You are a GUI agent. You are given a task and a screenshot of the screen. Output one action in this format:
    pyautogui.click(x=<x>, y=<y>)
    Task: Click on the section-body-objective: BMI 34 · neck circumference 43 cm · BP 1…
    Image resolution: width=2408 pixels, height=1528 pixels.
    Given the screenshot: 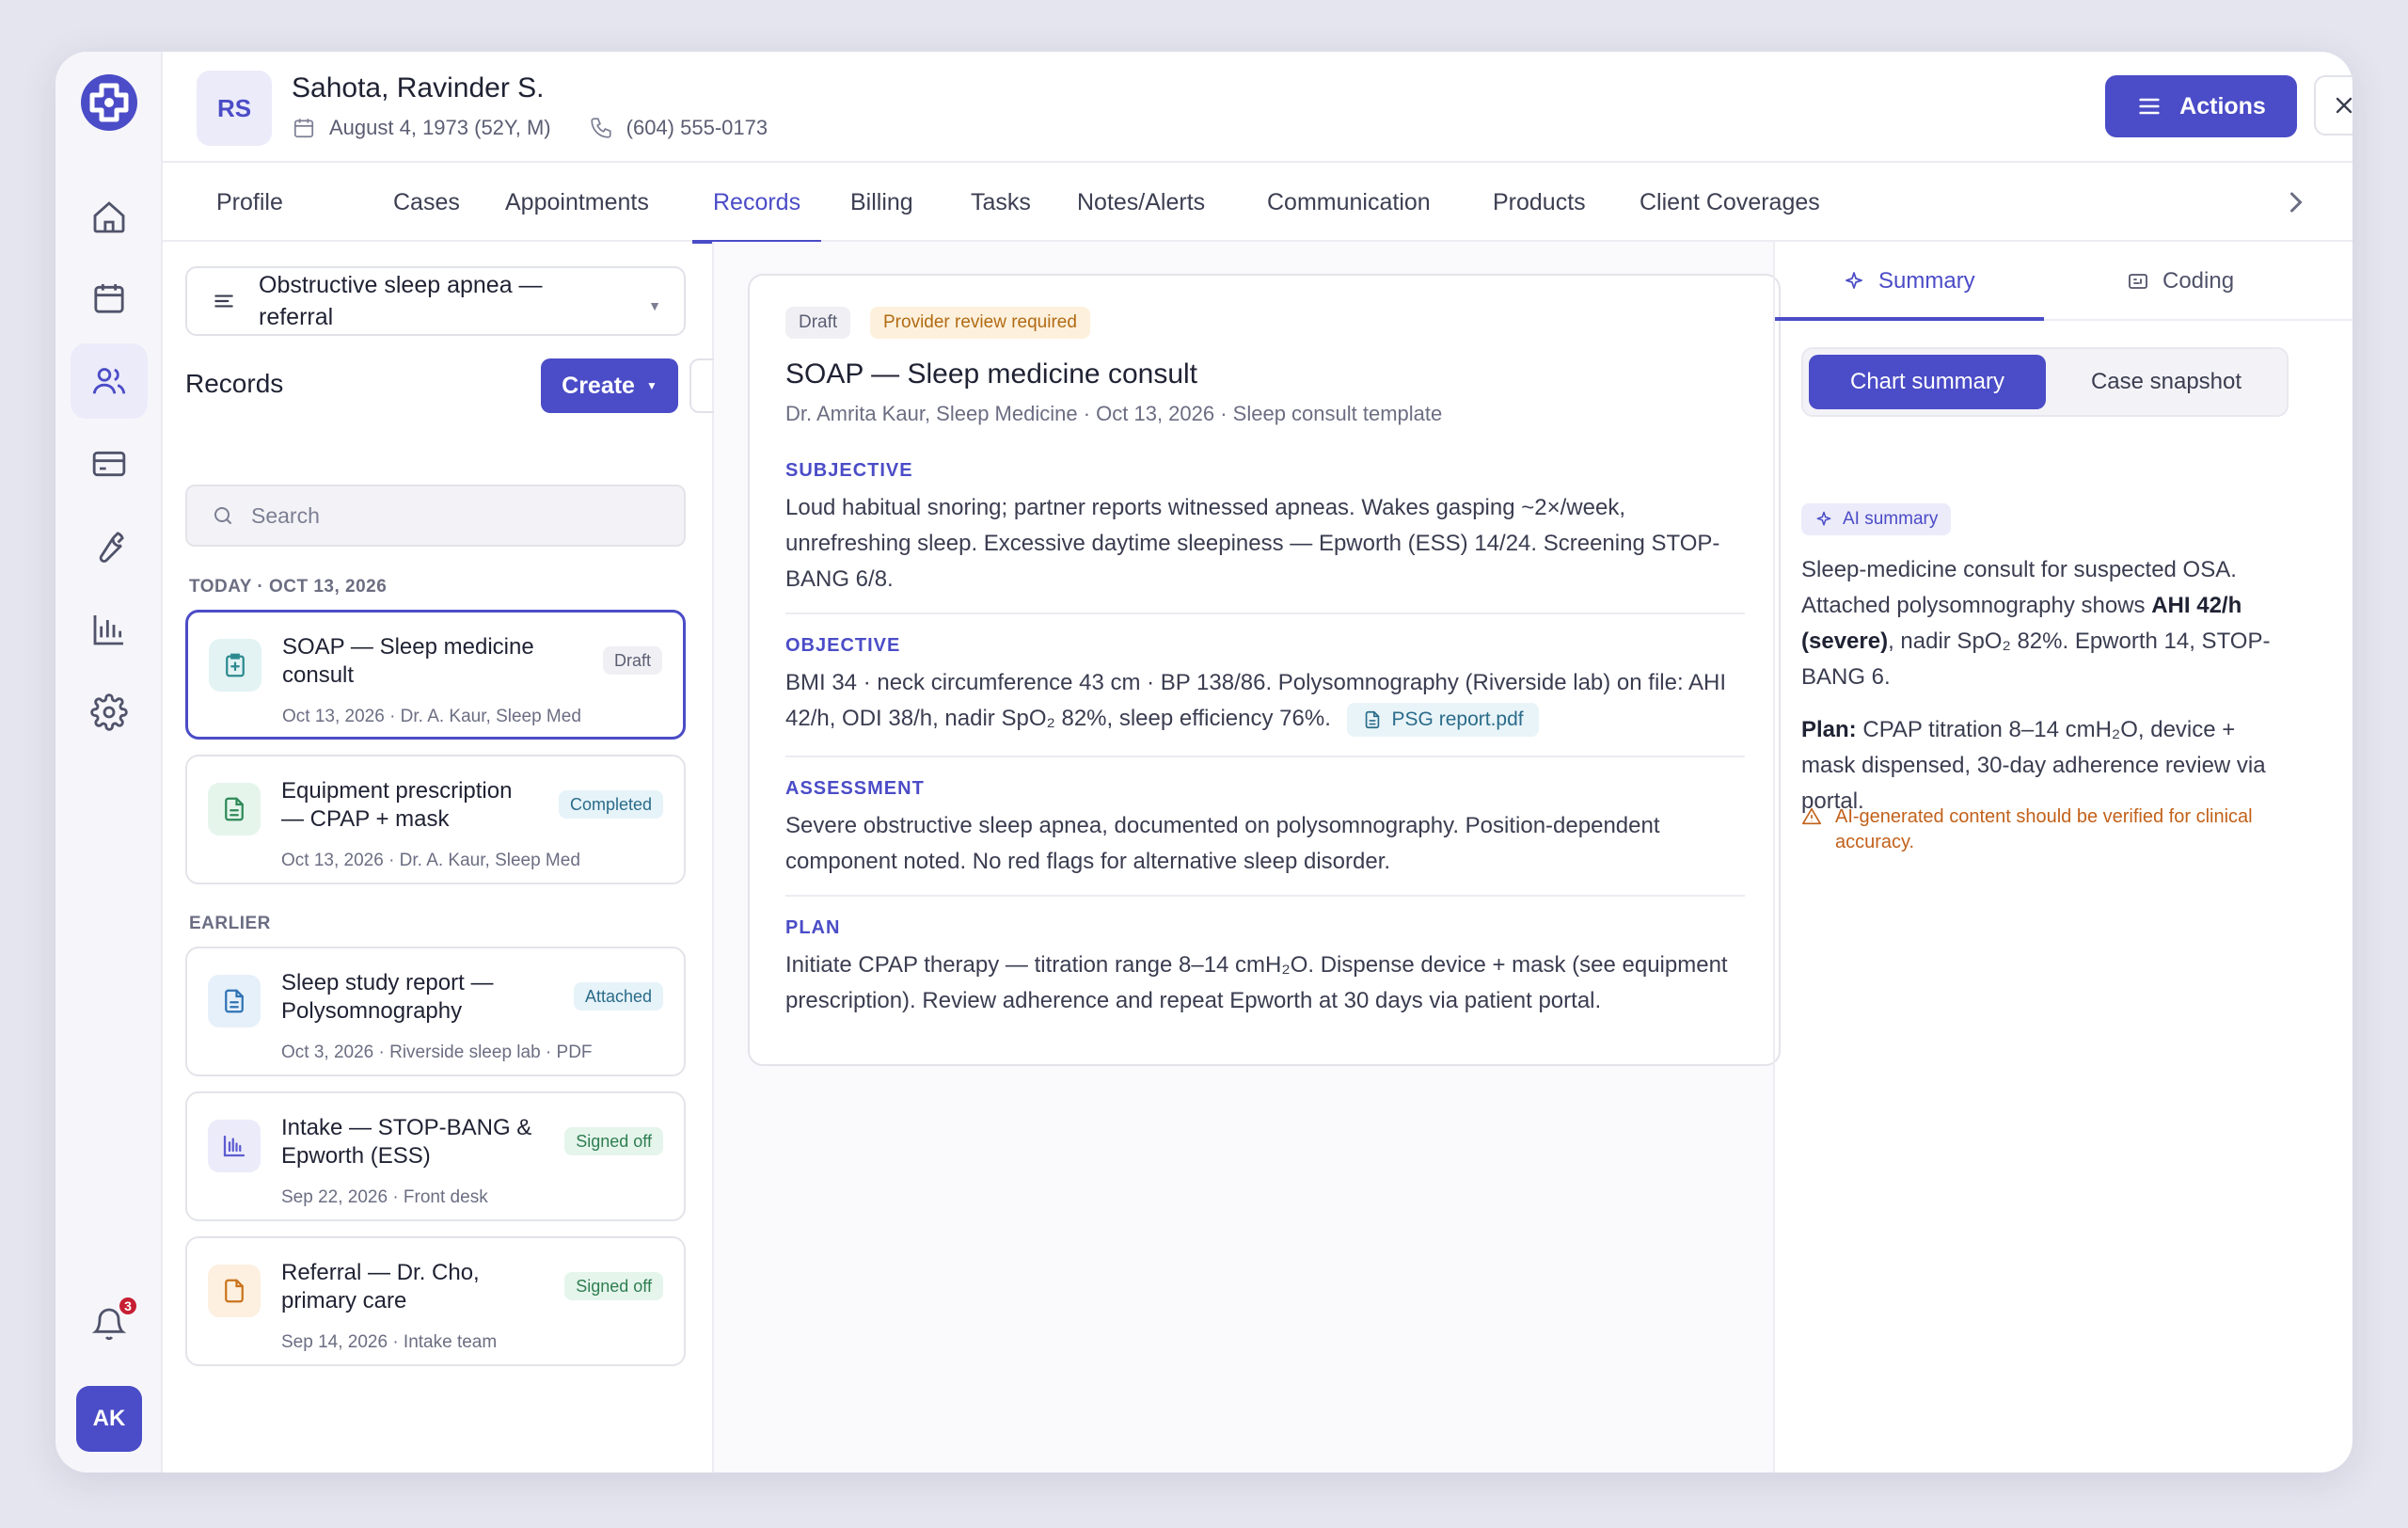 What is the action you would take?
    pyautogui.click(x=1265, y=701)
    